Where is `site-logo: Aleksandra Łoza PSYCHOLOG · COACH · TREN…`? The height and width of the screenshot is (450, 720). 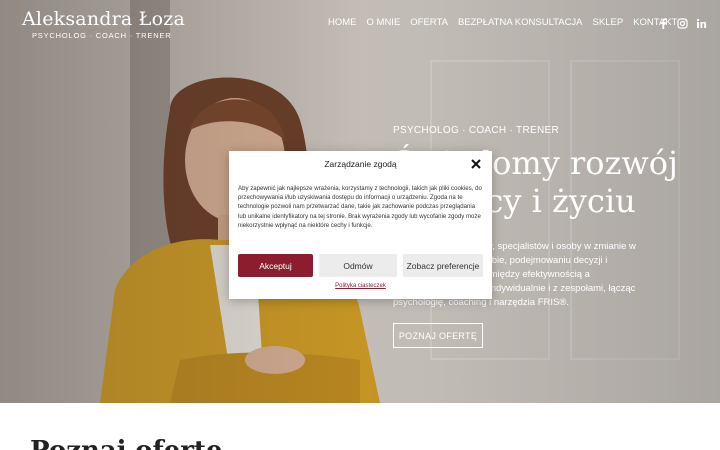
site-logo: Aleksandra Łoza PSYCHOLOG · COACH · TREN… is located at coordinates (103, 24).